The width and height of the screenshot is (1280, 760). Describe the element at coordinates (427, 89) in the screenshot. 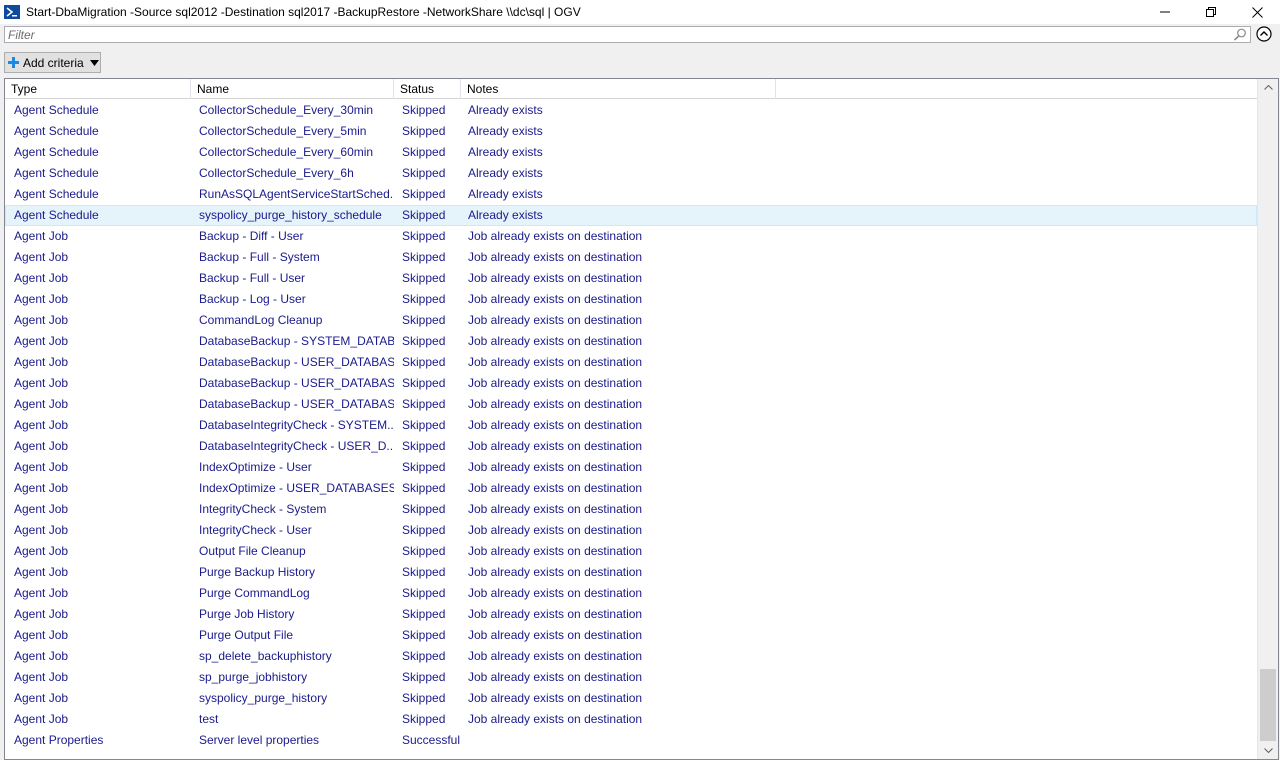

I see `column-header-status: Status` at that location.